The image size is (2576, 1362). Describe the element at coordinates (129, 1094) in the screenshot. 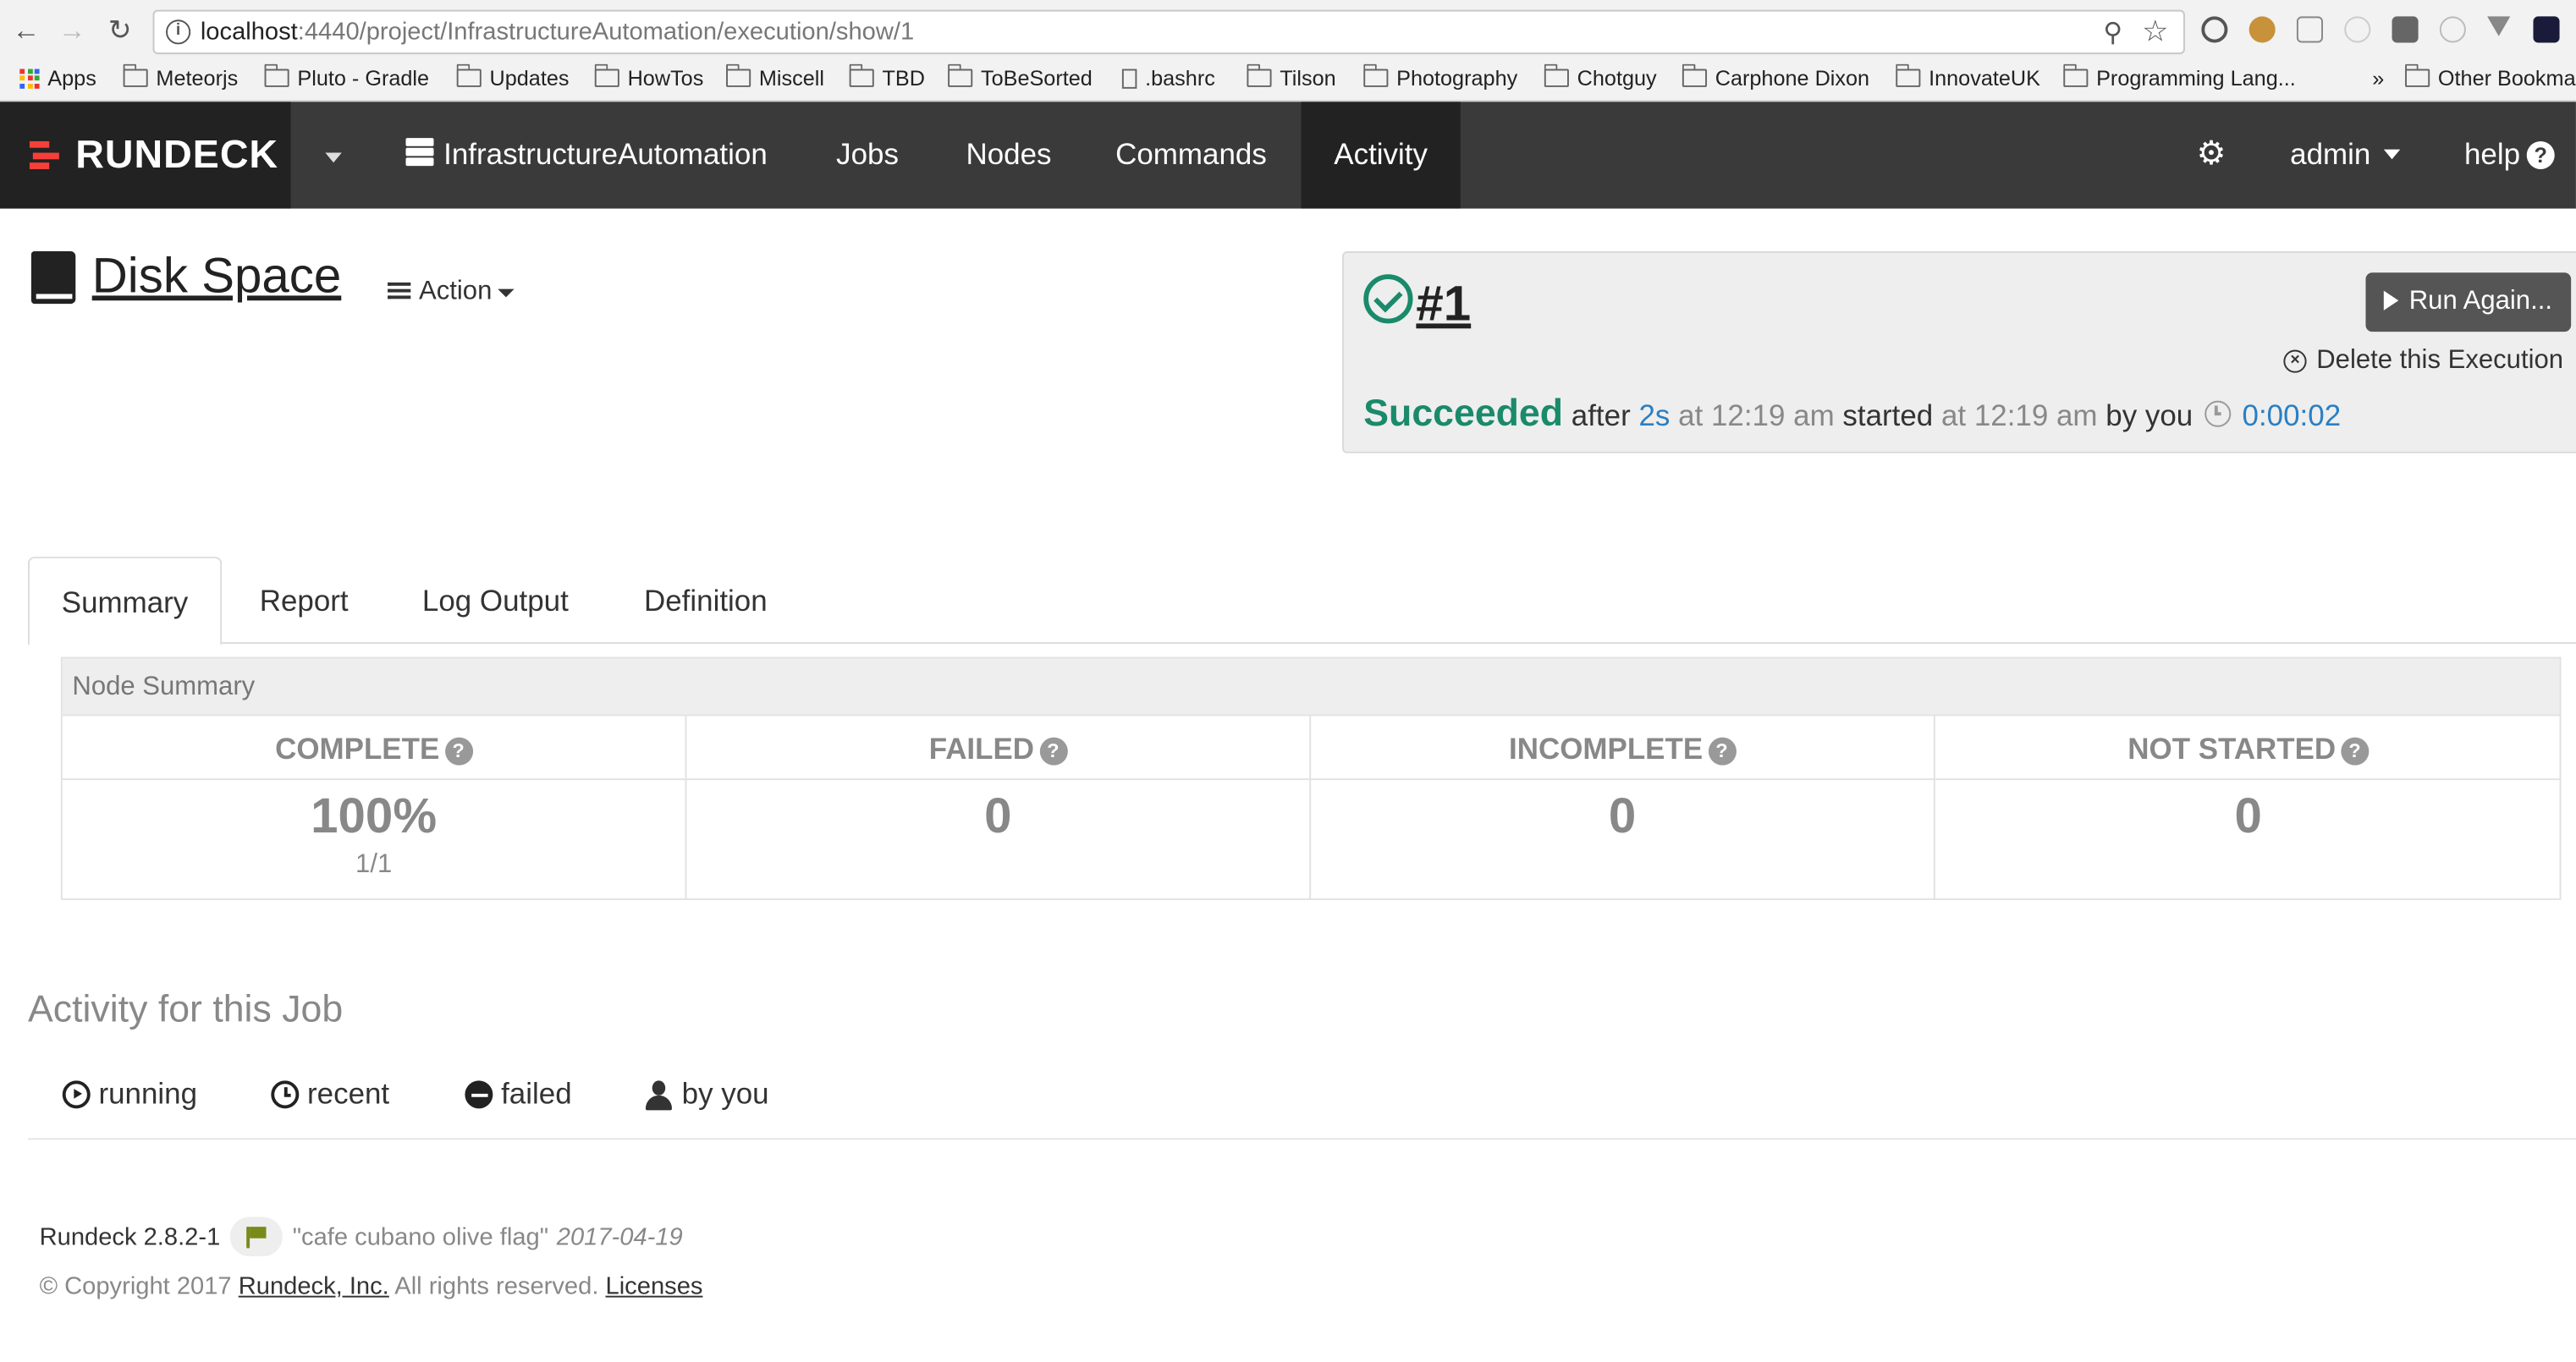

I see `filter-running: running` at that location.